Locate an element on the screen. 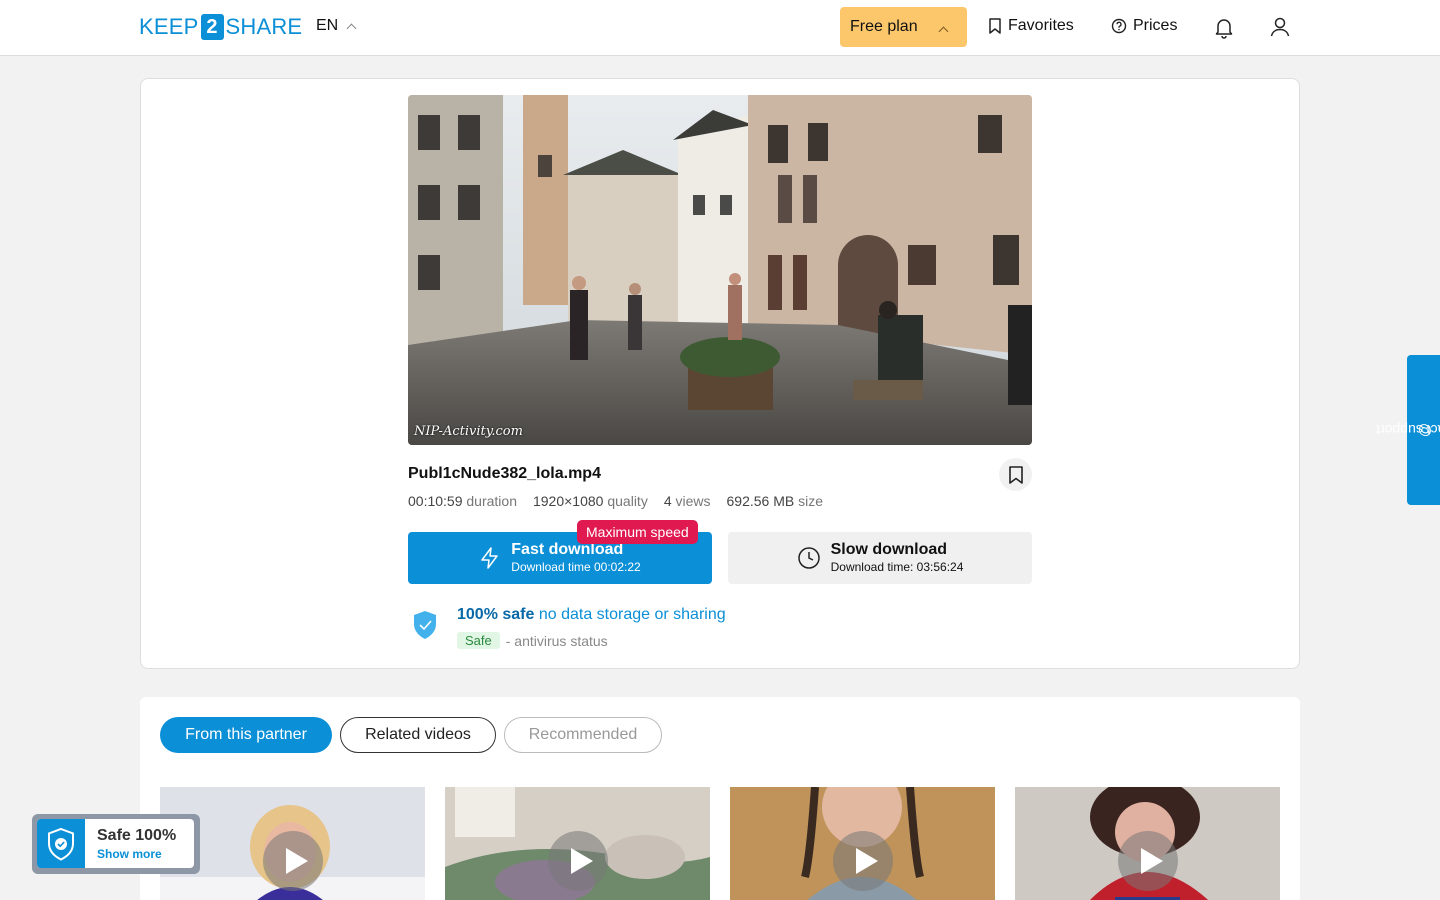 This screenshot has height=900, width=1440. plan-label: Free plan is located at coordinates (884, 26).